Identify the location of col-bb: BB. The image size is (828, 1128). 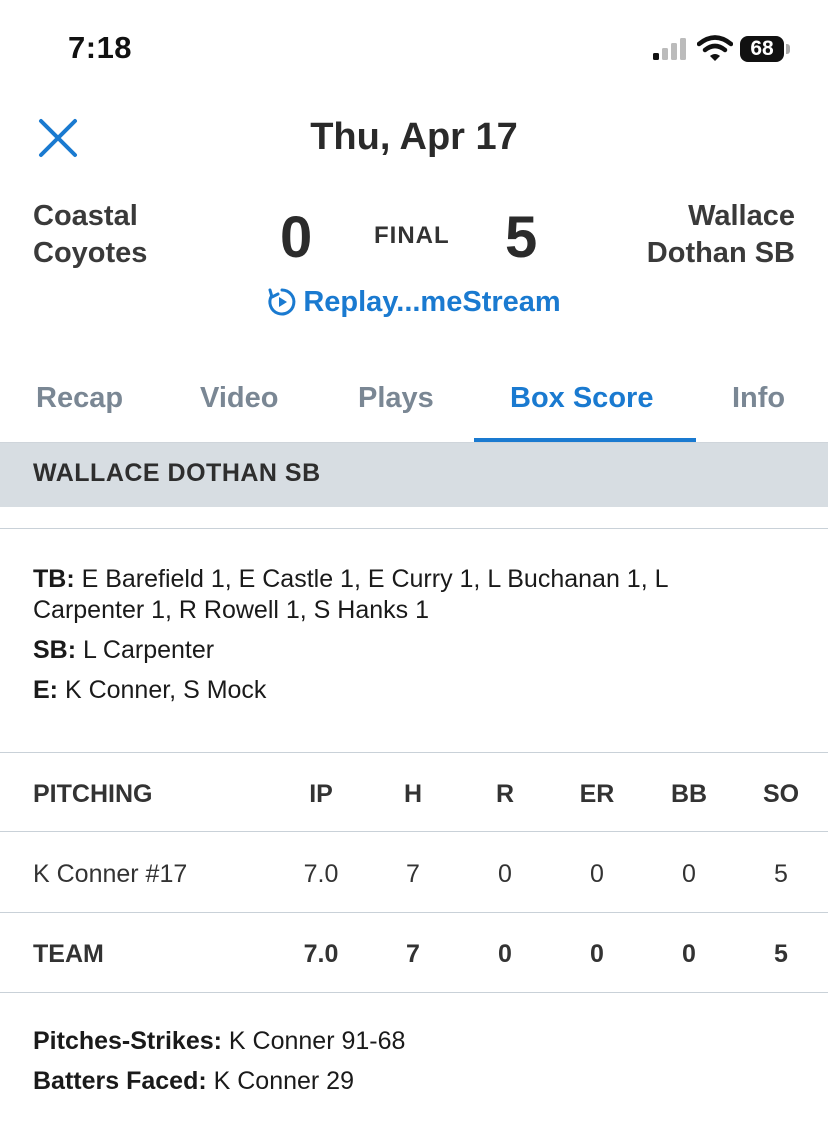
(689, 794).